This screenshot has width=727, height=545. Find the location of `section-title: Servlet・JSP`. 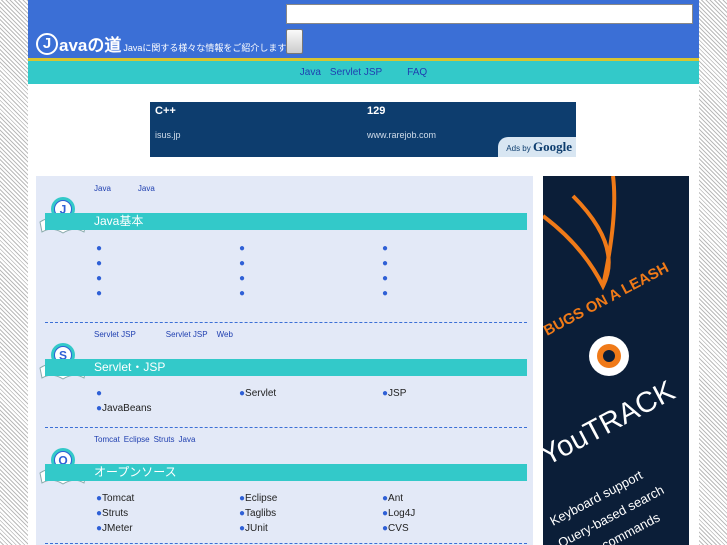

section-title: Servlet・JSP is located at coordinates (286, 367).